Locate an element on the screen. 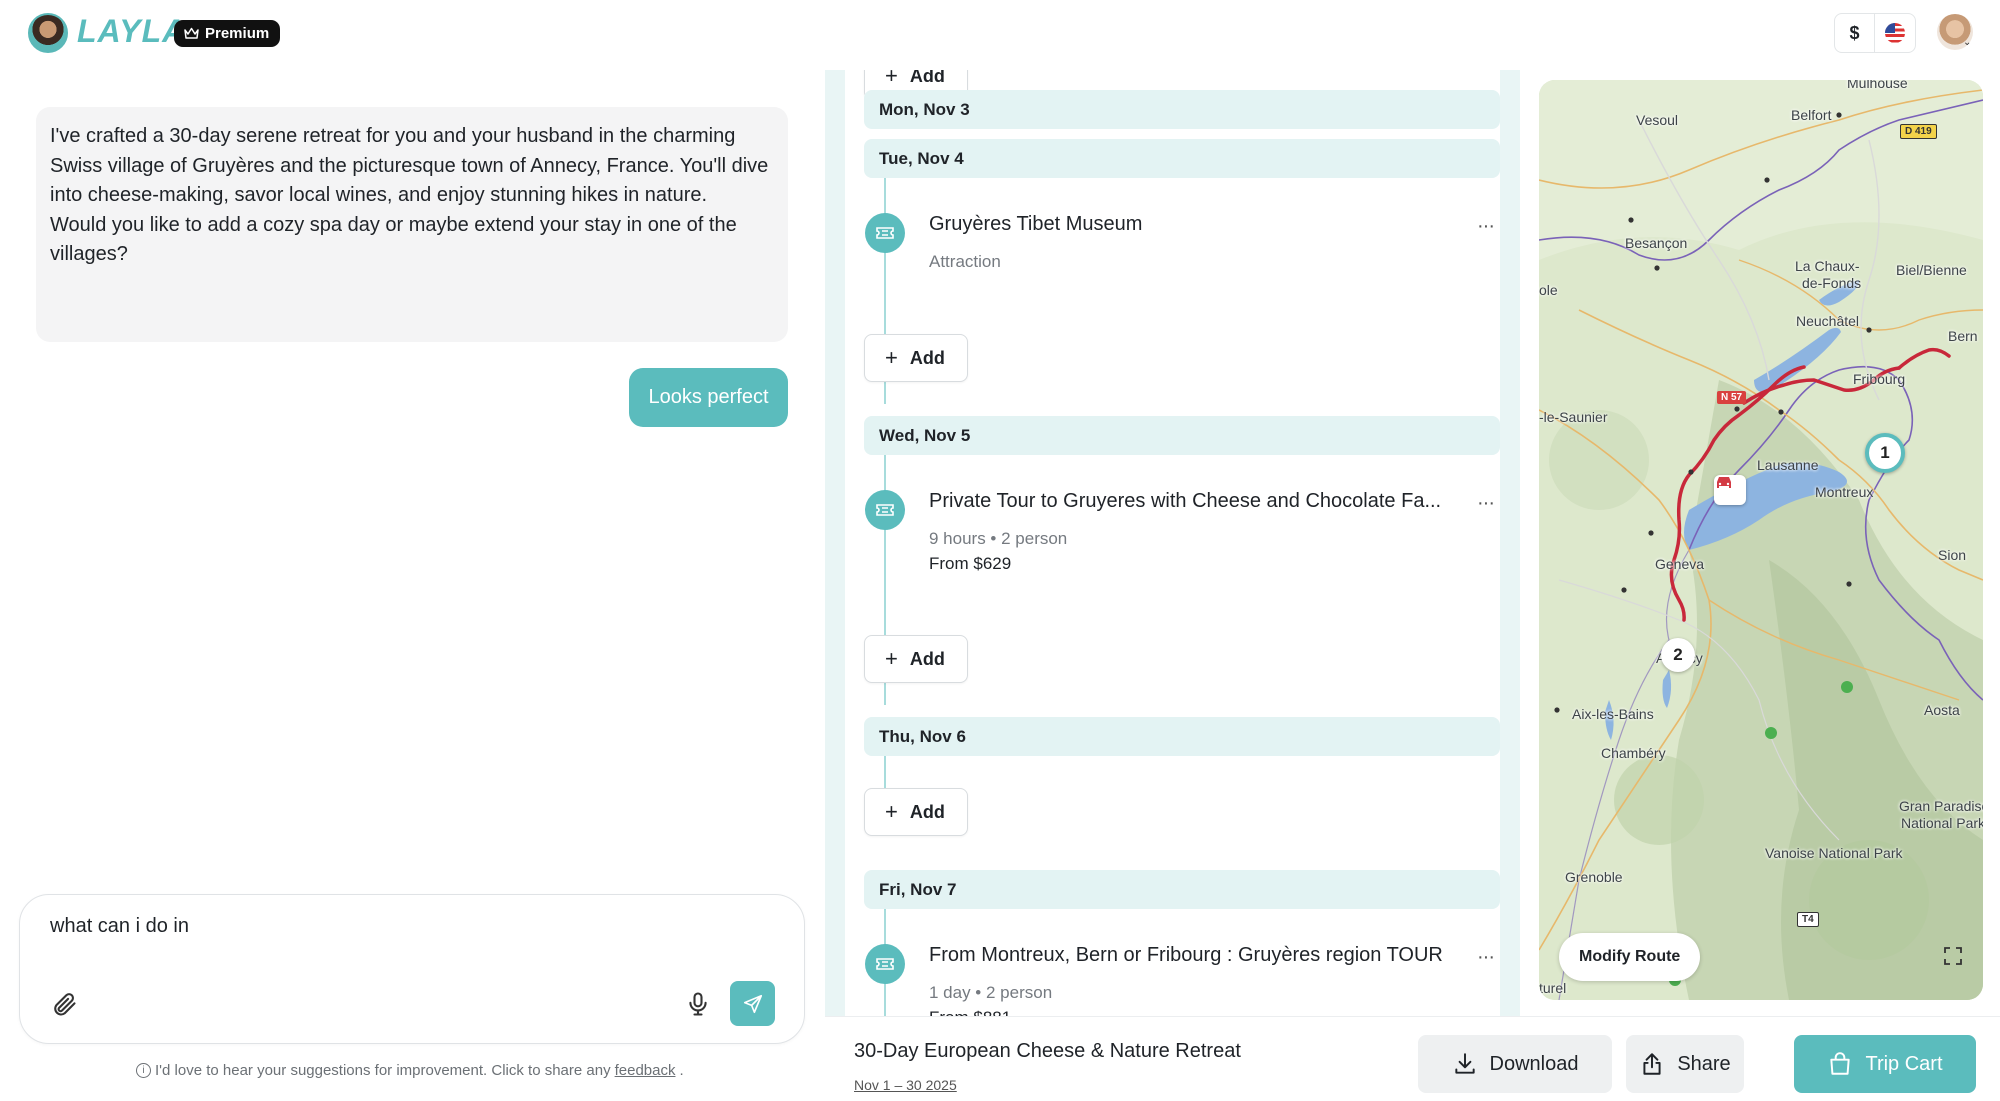 This screenshot has height=1101, width=2000. trip-cart-label: Trip Cart is located at coordinates (1904, 1063).